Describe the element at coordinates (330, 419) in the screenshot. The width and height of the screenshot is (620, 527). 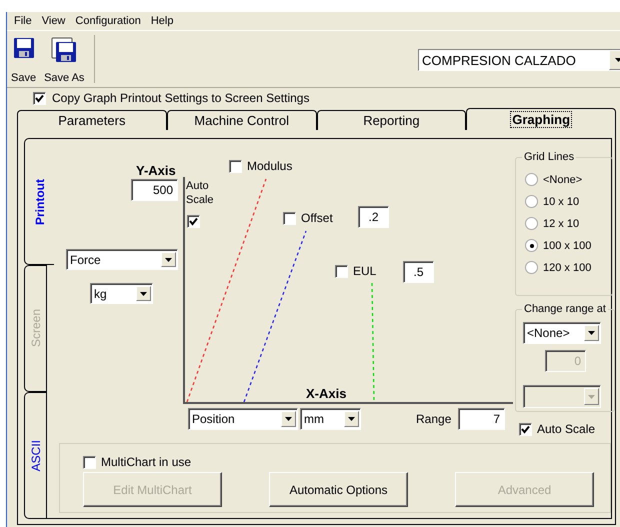
I see `x-unit-select: mm` at that location.